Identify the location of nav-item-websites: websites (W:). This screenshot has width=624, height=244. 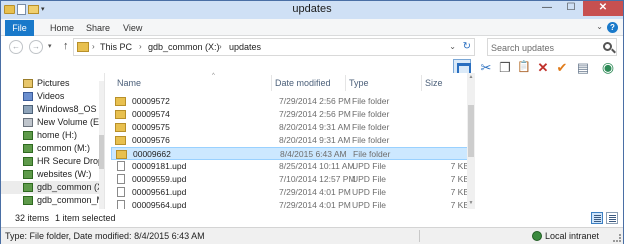
(50, 174).